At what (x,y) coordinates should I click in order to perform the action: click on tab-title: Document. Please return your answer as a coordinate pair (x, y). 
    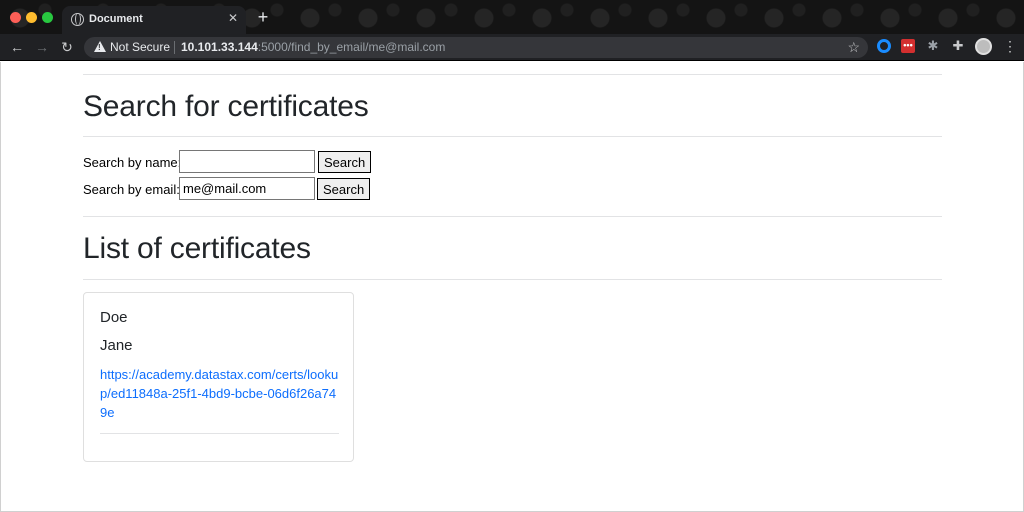
    Looking at the image, I should click on (116, 19).